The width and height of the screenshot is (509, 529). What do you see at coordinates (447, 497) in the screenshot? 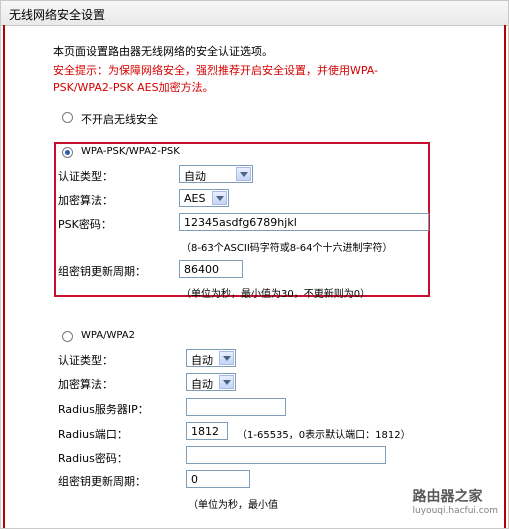
I see `watermark-text: 路由器之家` at bounding box center [447, 497].